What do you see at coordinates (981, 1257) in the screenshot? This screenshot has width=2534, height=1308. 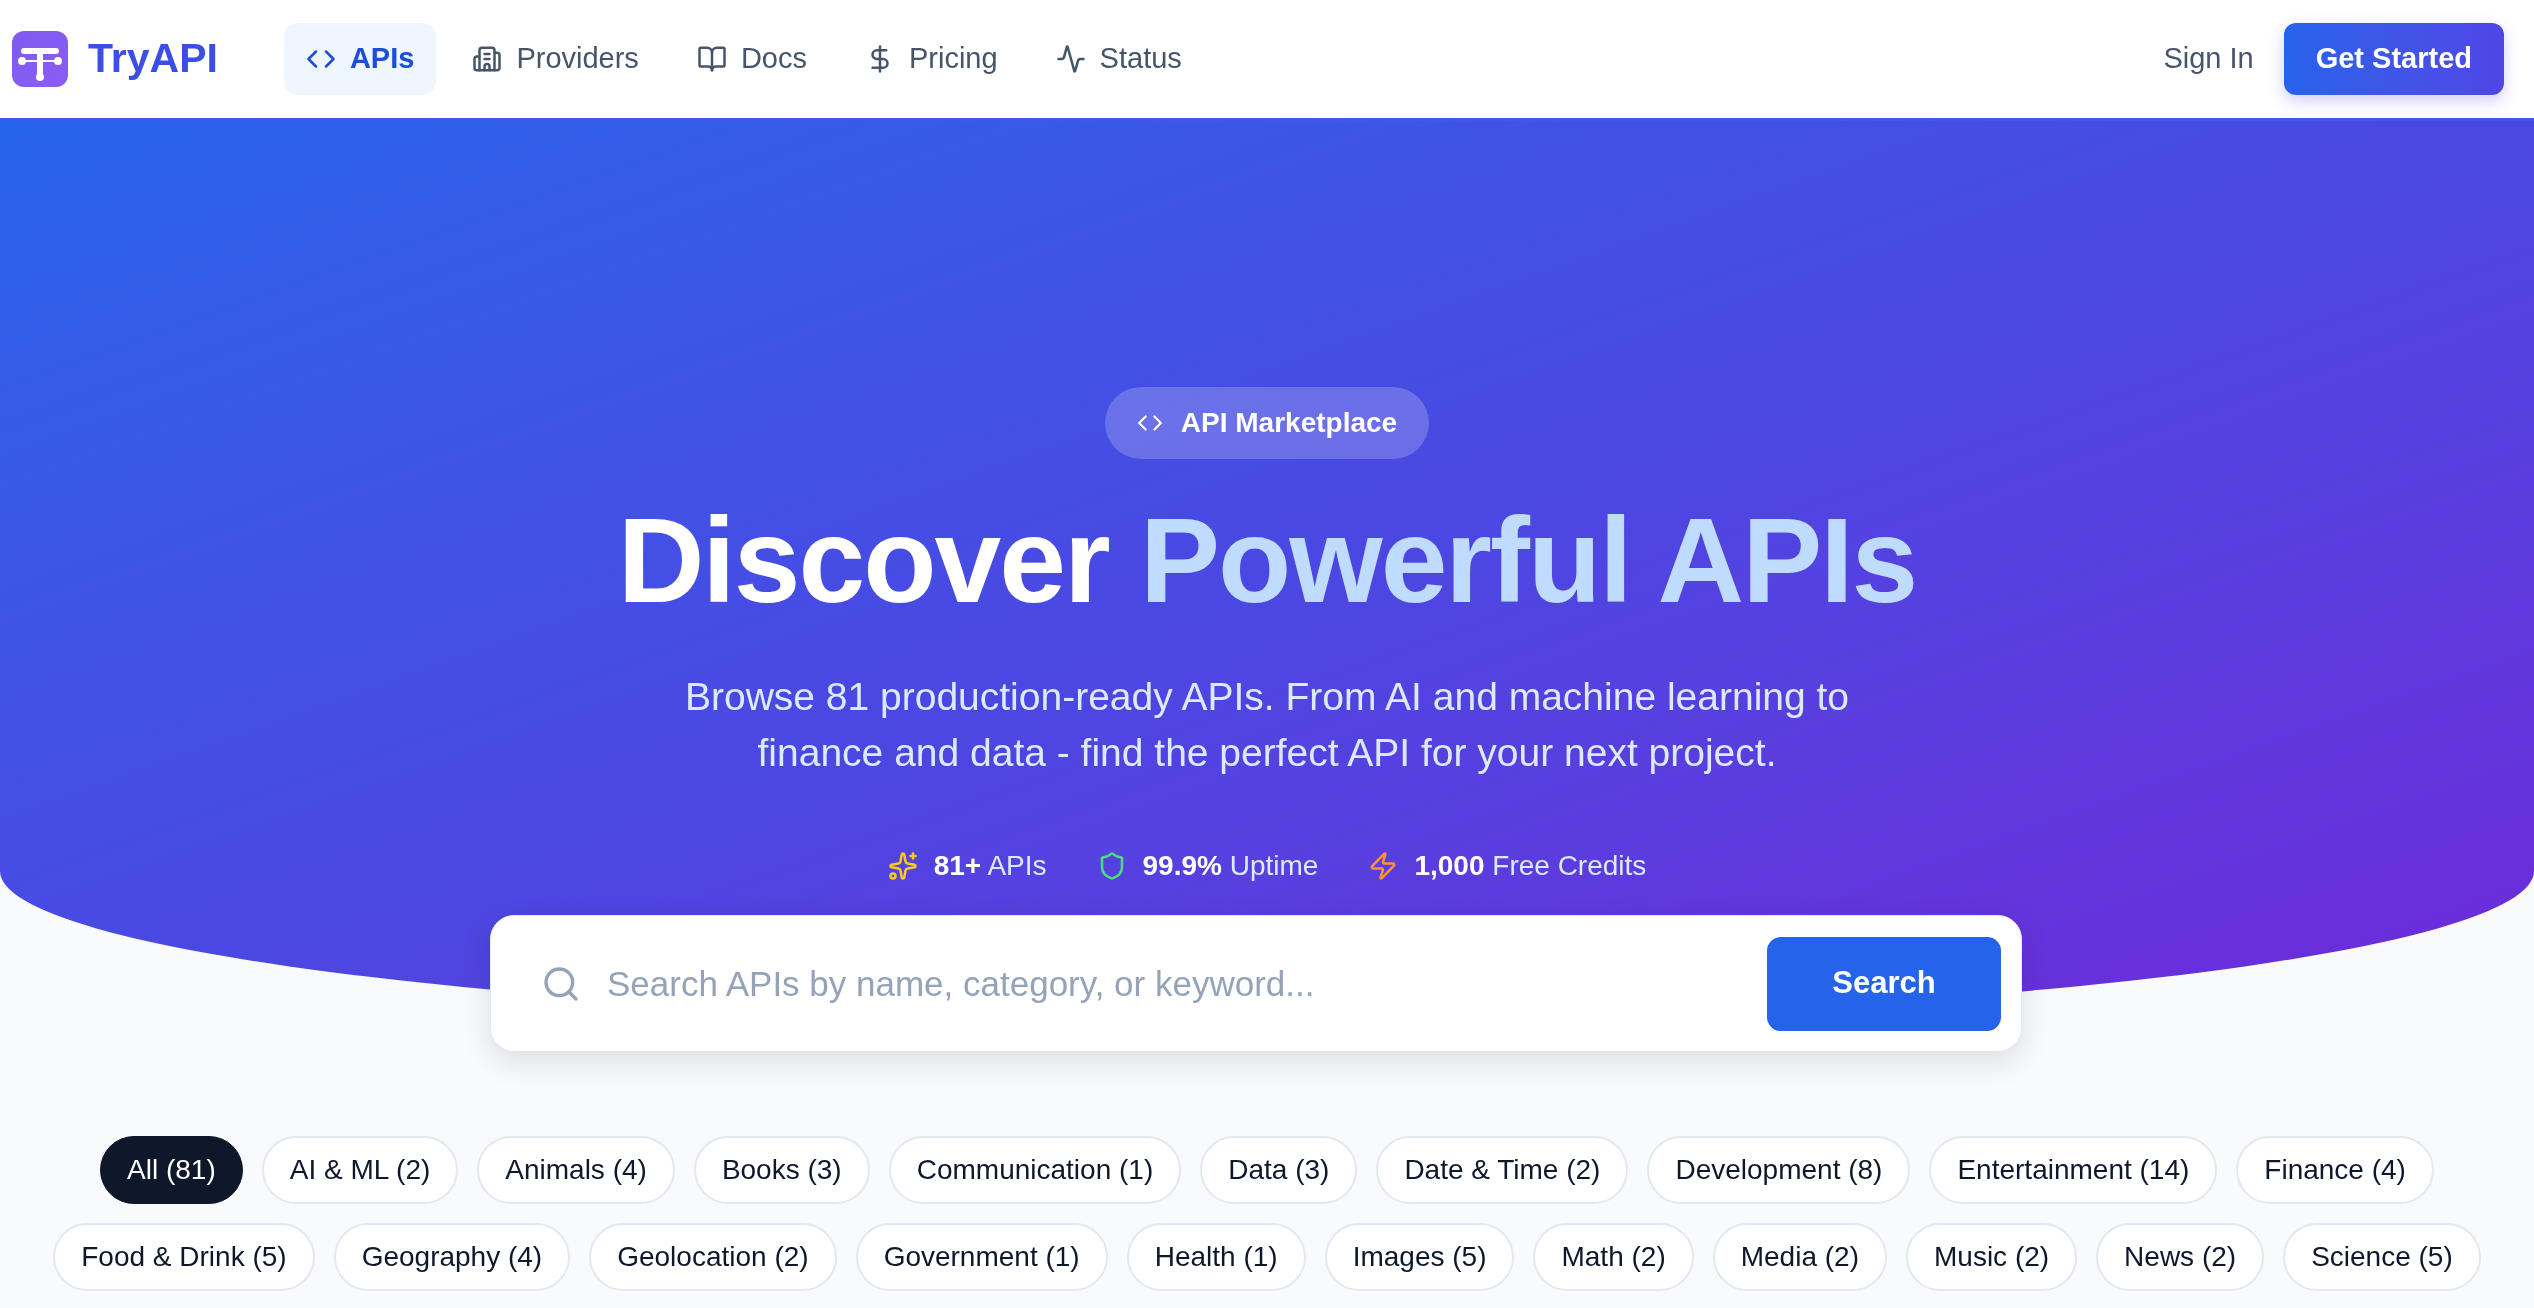 I see `category-chip: Government (1)` at bounding box center [981, 1257].